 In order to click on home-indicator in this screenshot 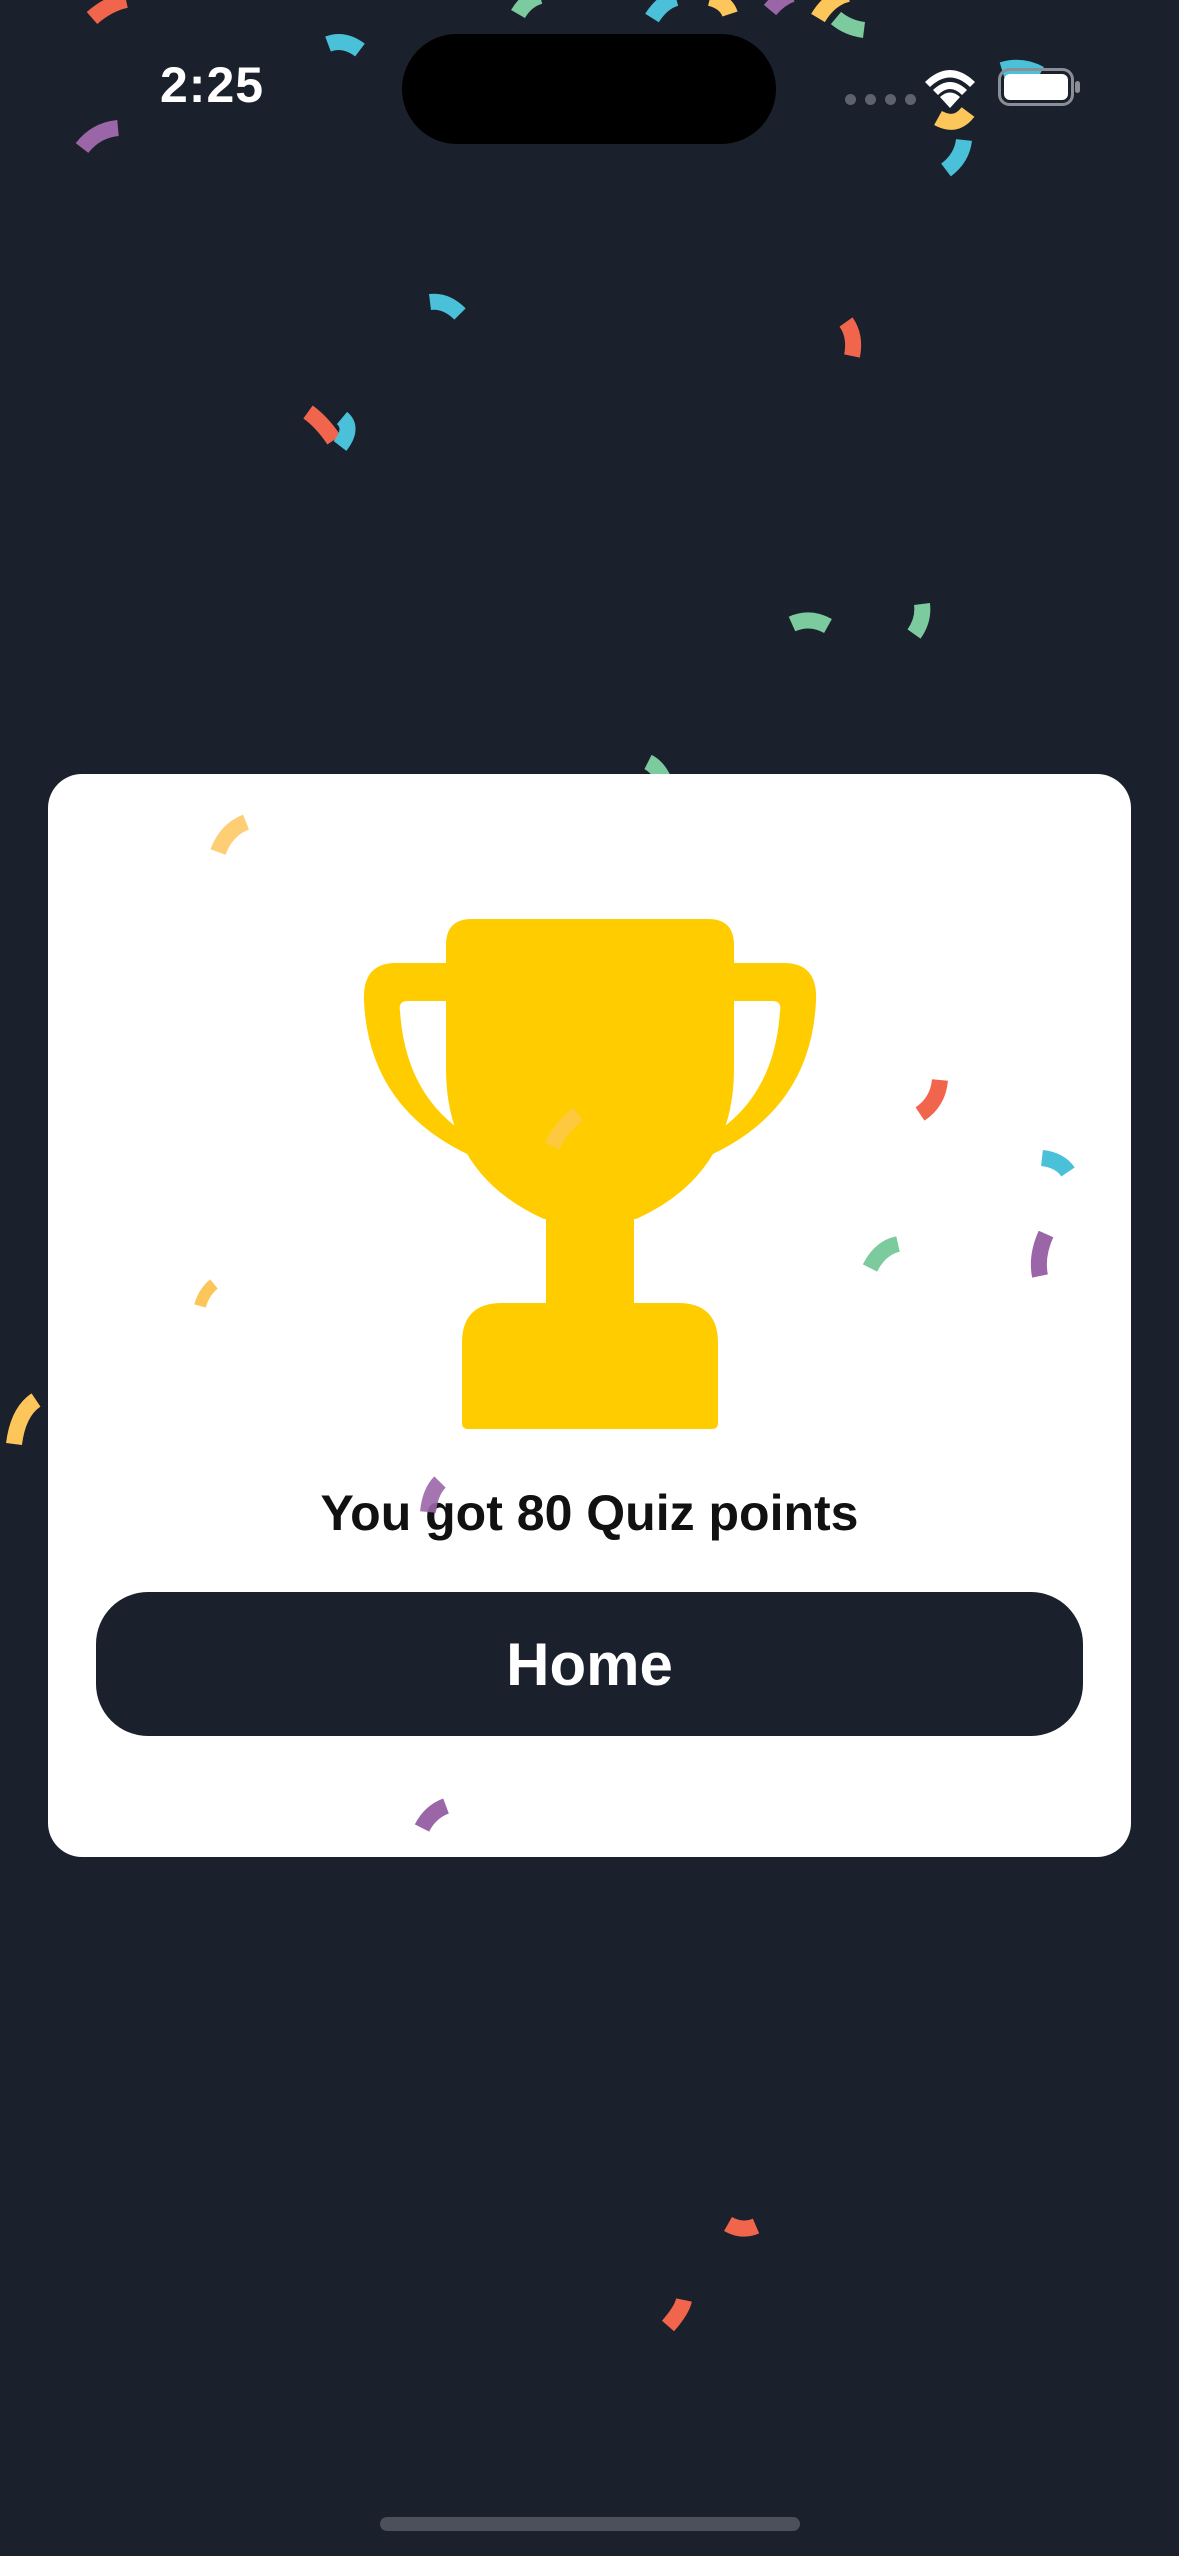, I will do `click(590, 2524)`.